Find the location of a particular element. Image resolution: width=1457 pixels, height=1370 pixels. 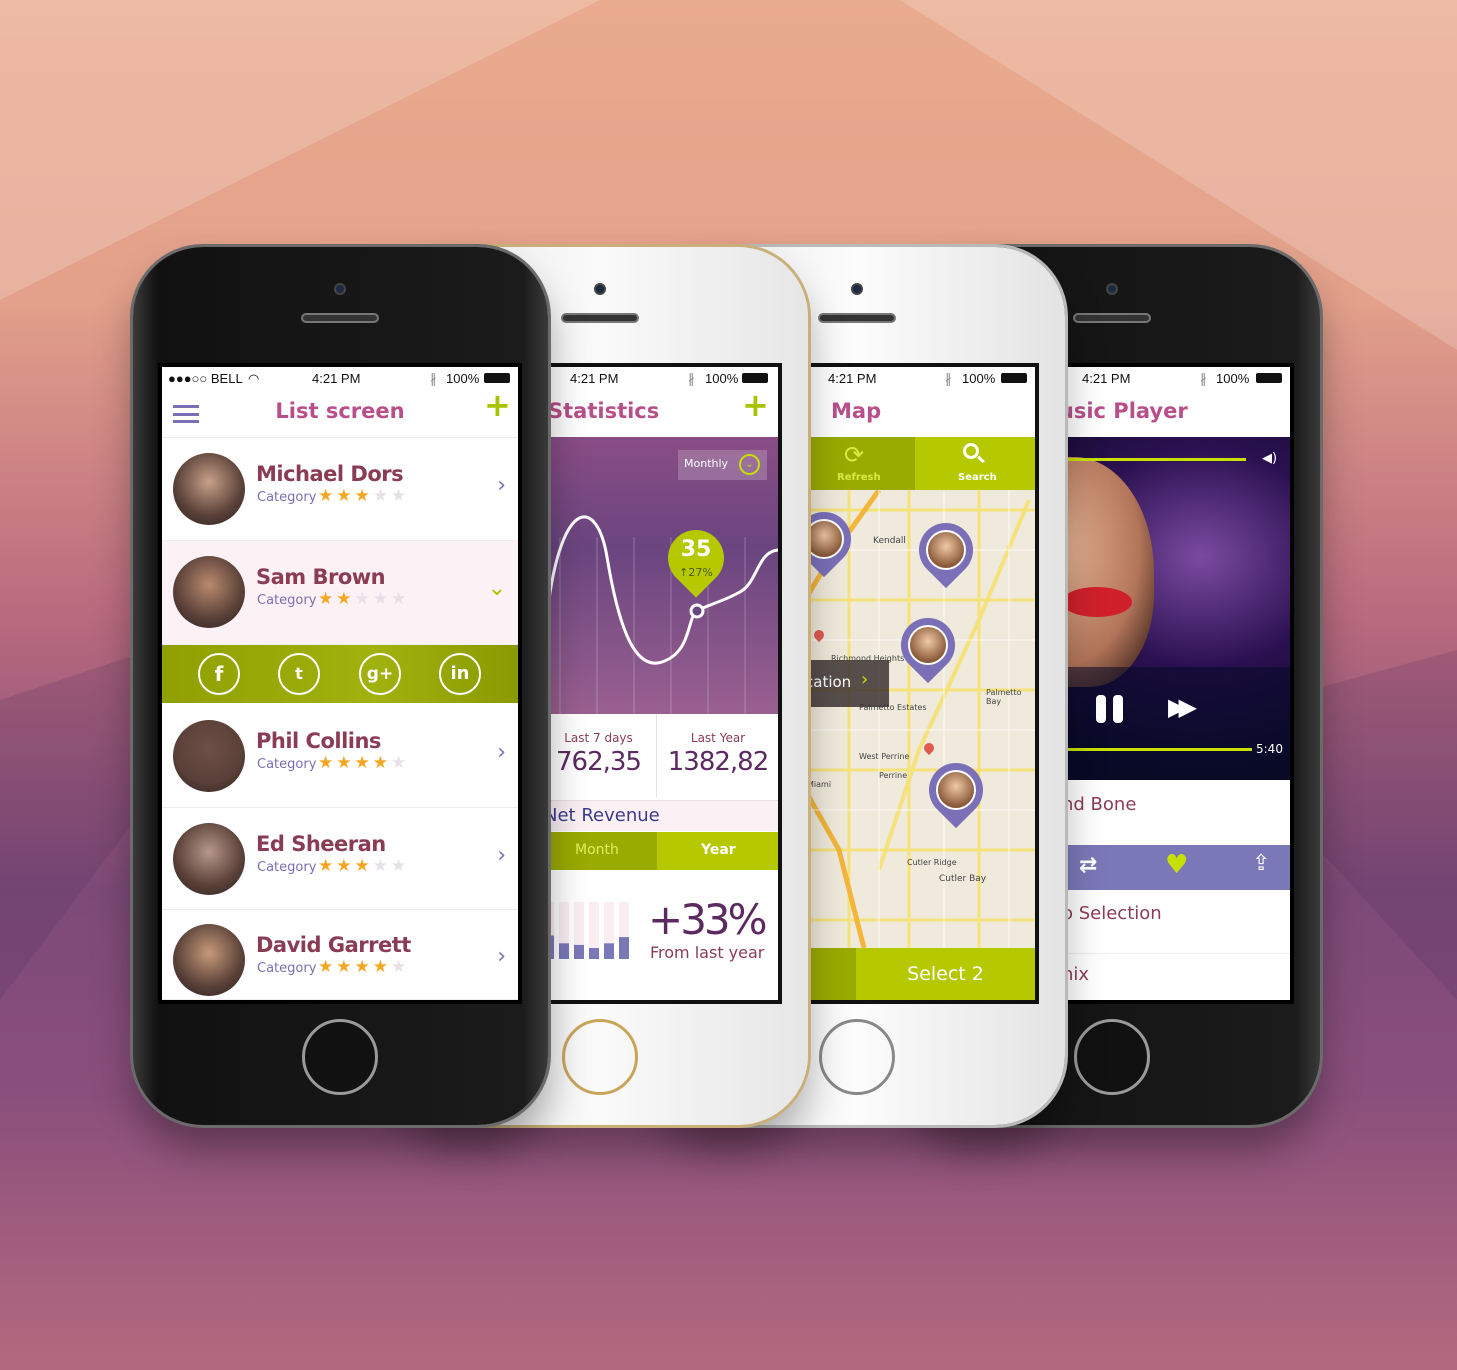

tab-label: Month is located at coordinates (597, 850).